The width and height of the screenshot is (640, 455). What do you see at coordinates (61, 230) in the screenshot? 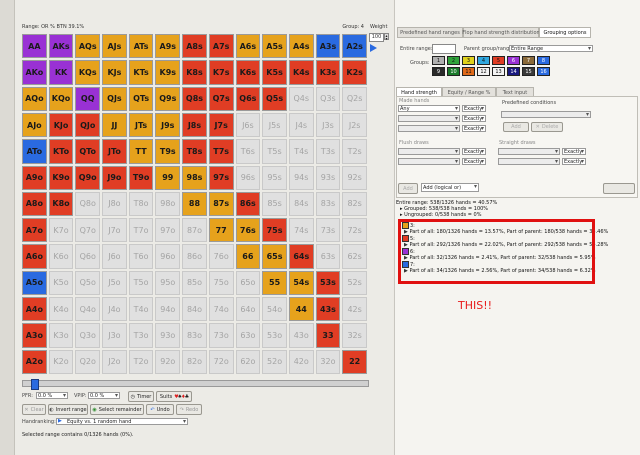
I see `hand-cell: K7o` at bounding box center [61, 230].